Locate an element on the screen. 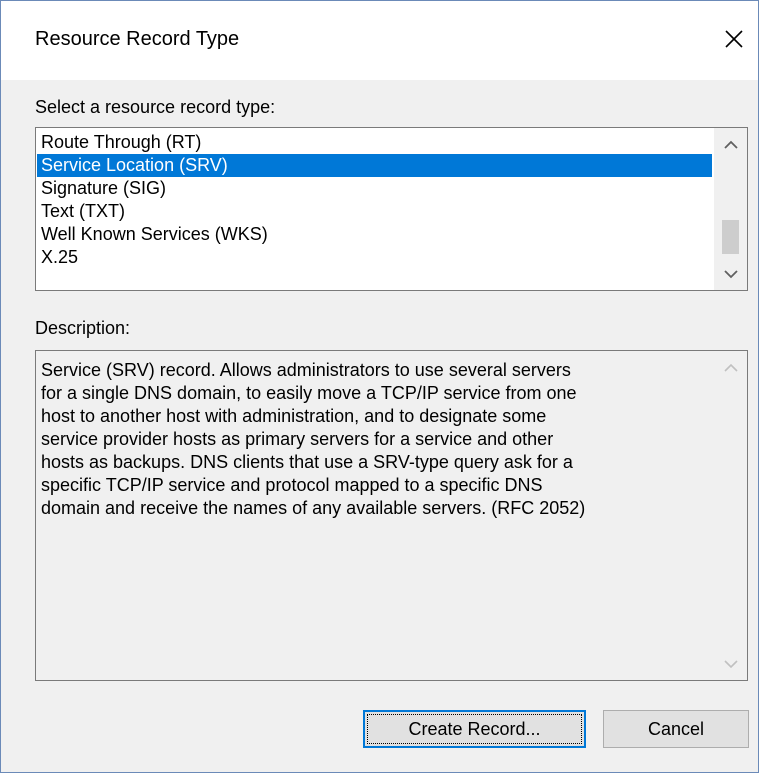 Image resolution: width=759 pixels, height=773 pixels. record-type-label: Select a resource record type: is located at coordinates (155, 107).